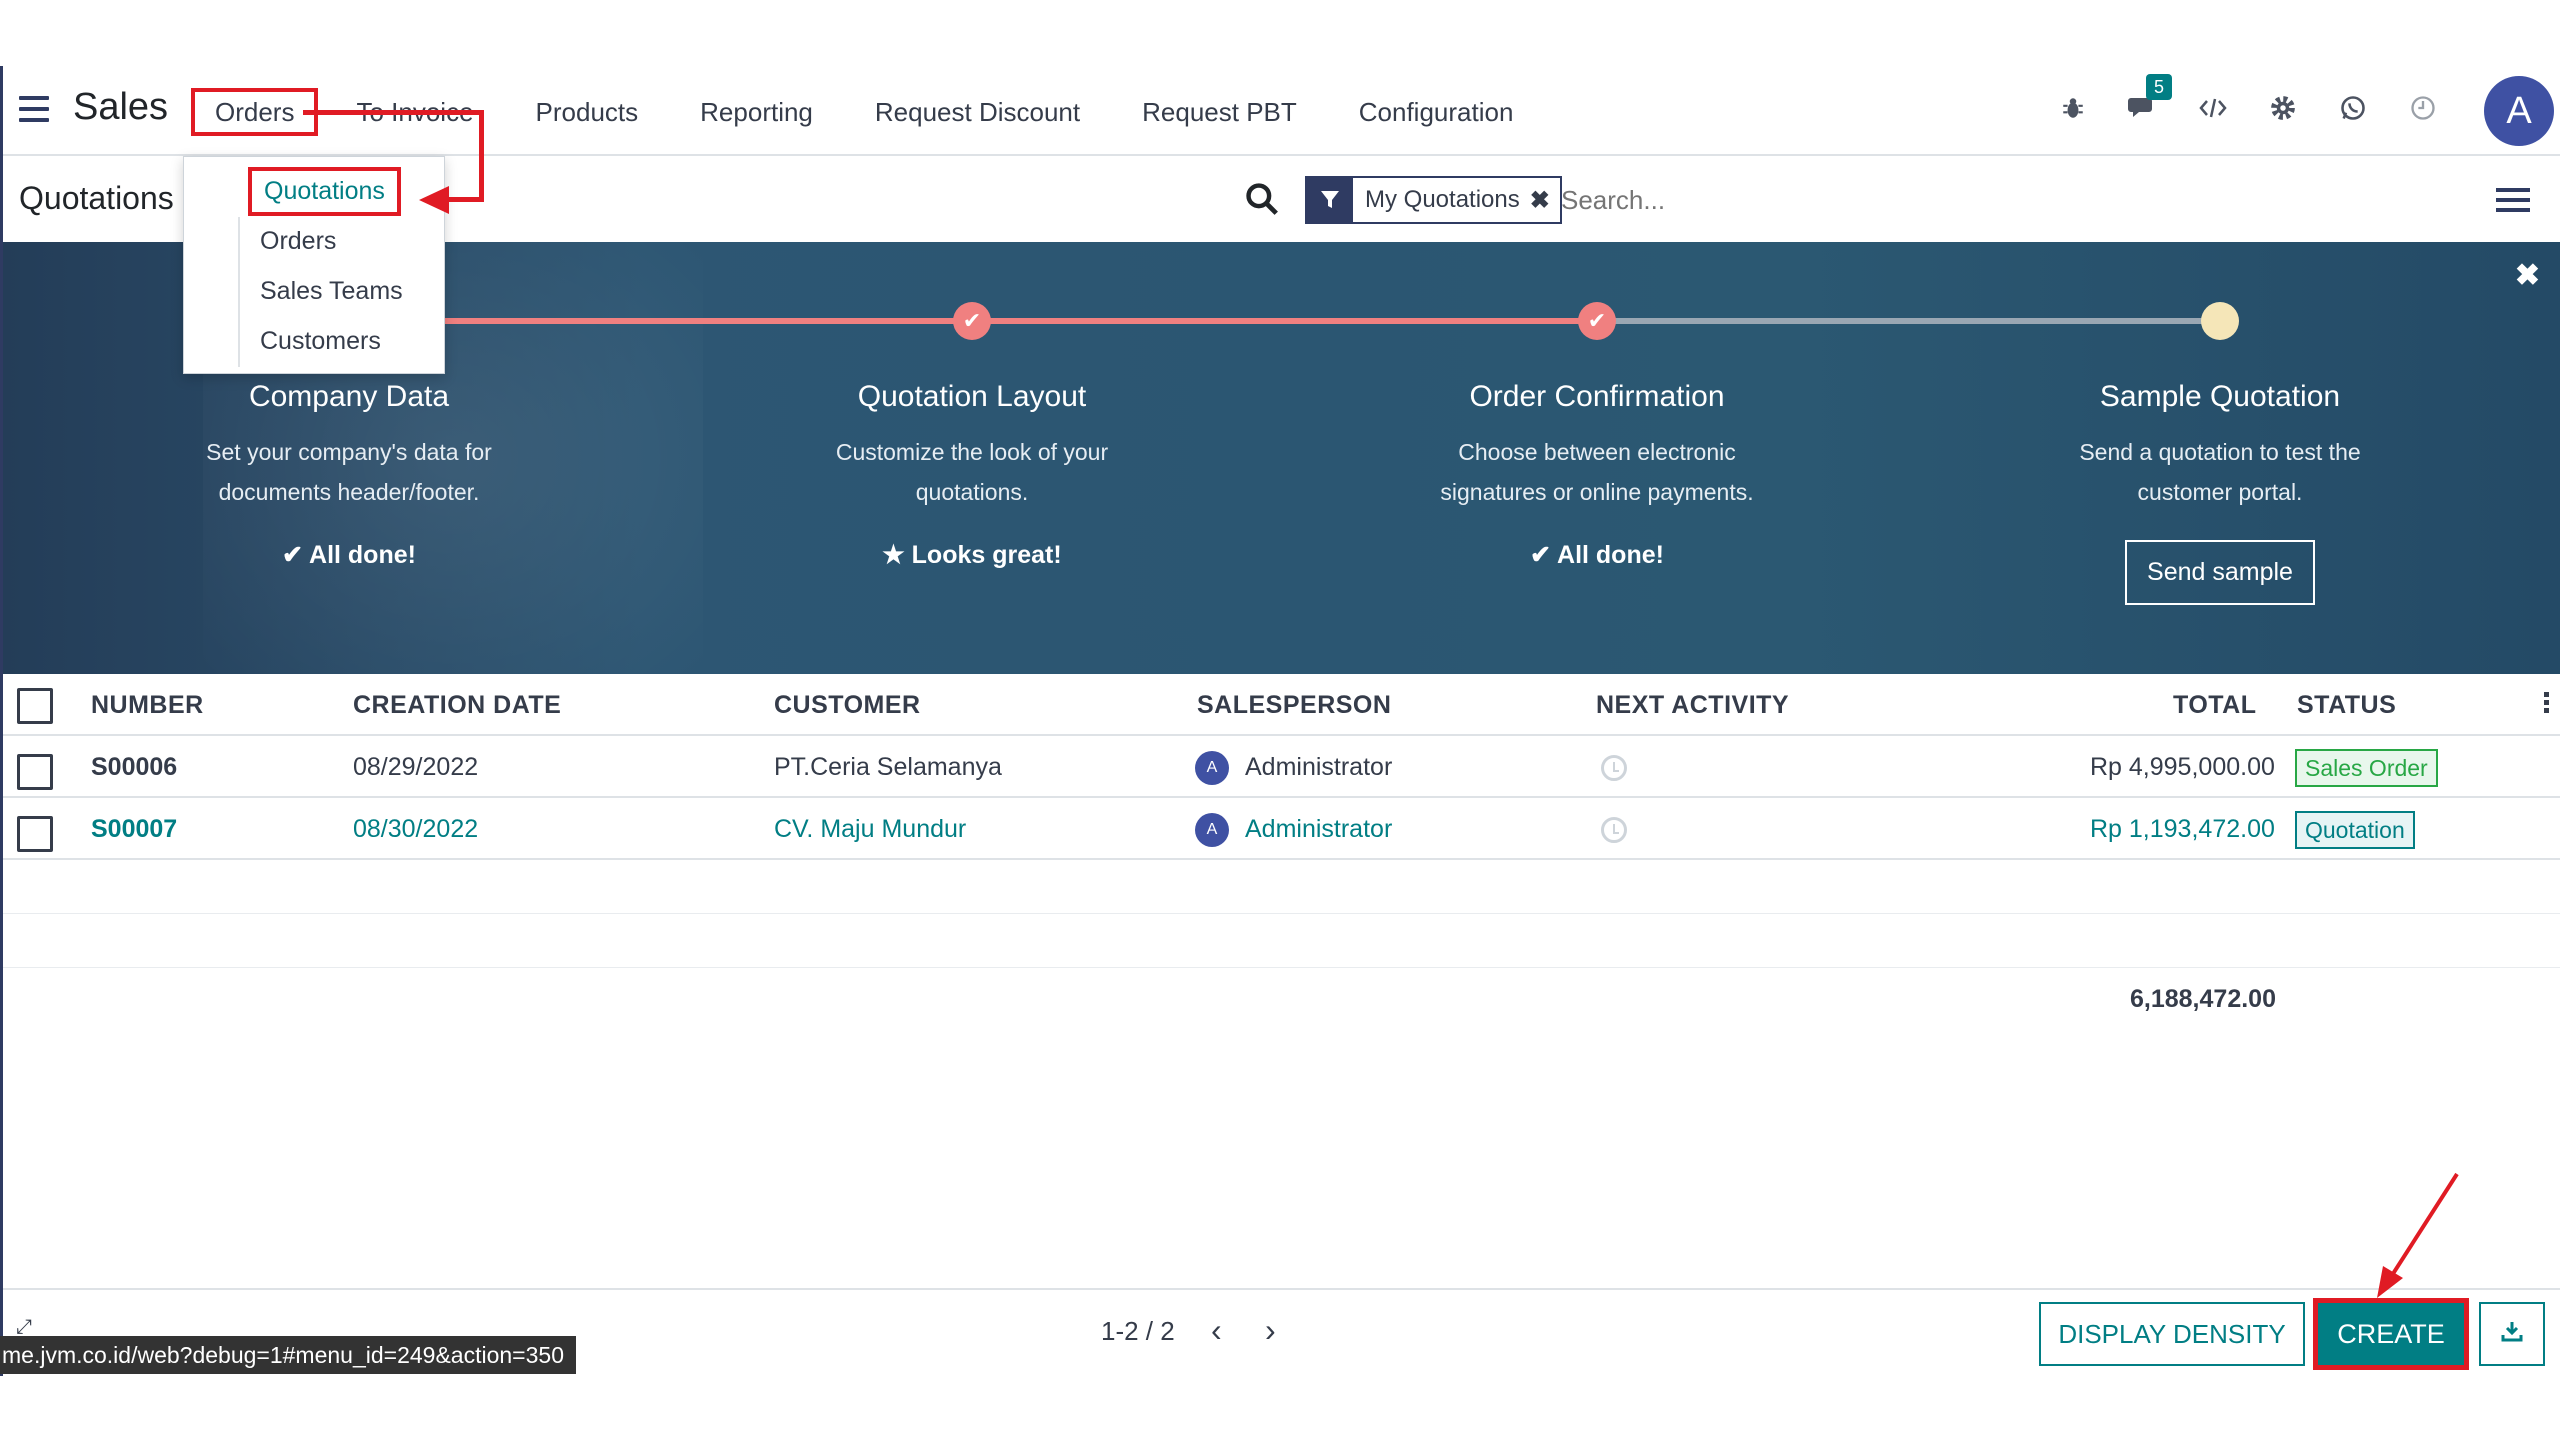  What do you see at coordinates (134, 767) in the screenshot?
I see `row-number: S00006` at bounding box center [134, 767].